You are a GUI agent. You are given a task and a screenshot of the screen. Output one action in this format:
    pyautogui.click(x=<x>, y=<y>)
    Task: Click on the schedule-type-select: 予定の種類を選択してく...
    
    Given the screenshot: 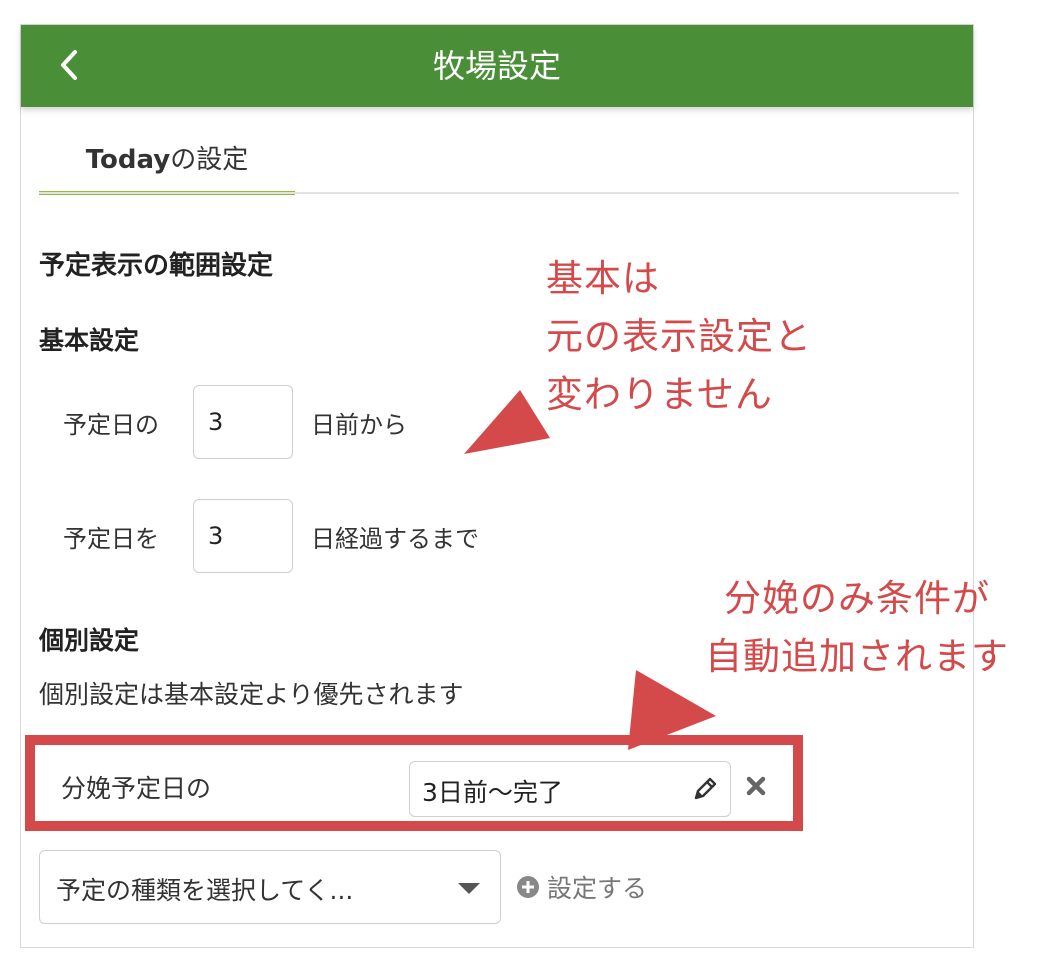 What is the action you would take?
    pyautogui.click(x=270, y=887)
    